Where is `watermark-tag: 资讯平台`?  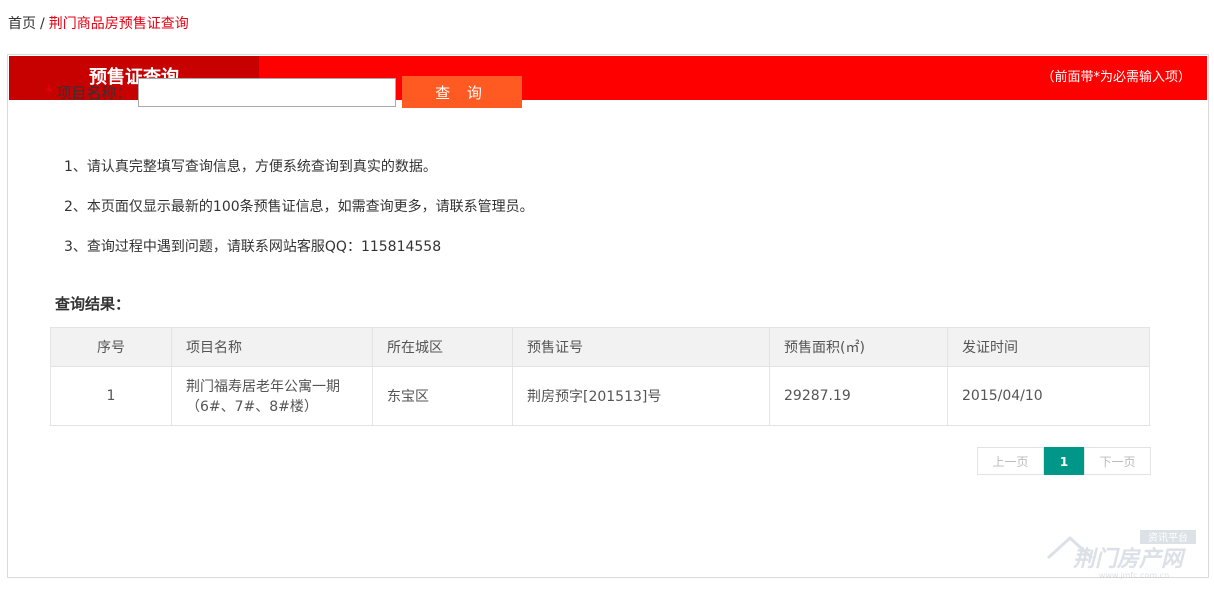
watermark-tag: 资讯平台 is located at coordinates (1168, 537).